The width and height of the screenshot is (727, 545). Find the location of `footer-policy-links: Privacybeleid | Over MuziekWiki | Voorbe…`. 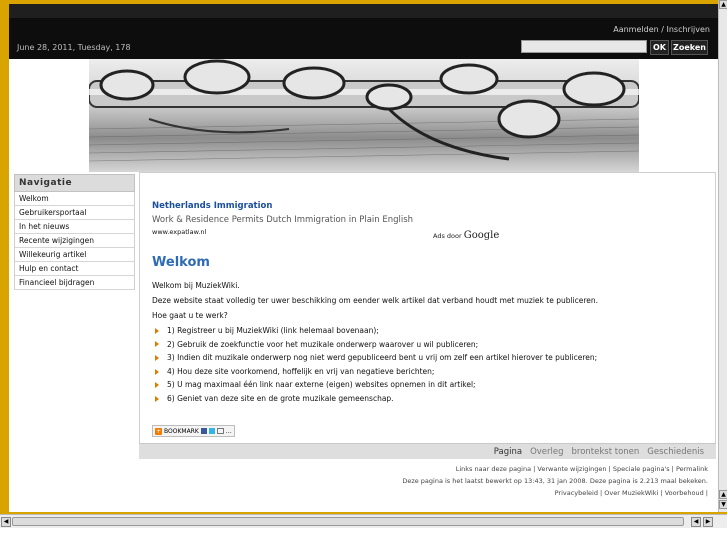

footer-policy-links: Privacybeleid | Over MuziekWiki | Voorbe… is located at coordinates (555, 493).